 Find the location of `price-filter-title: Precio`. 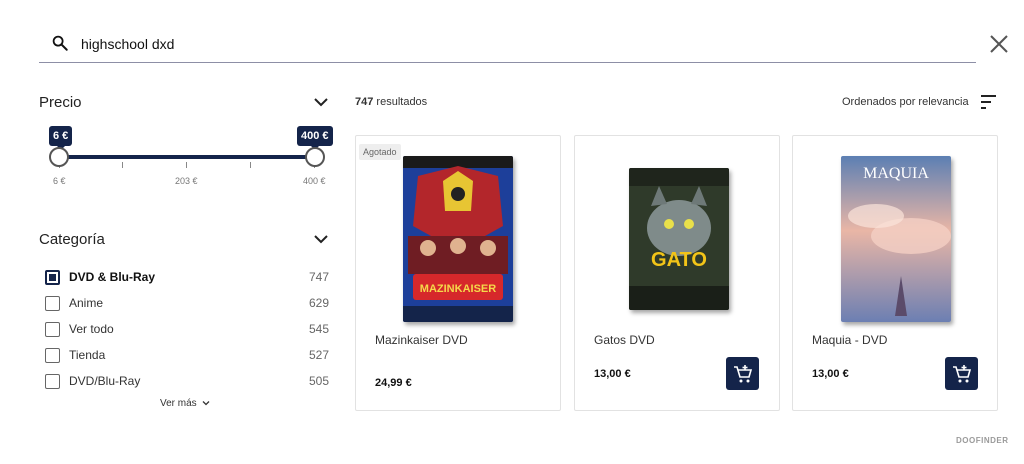

price-filter-title: Precio is located at coordinates (60, 102).